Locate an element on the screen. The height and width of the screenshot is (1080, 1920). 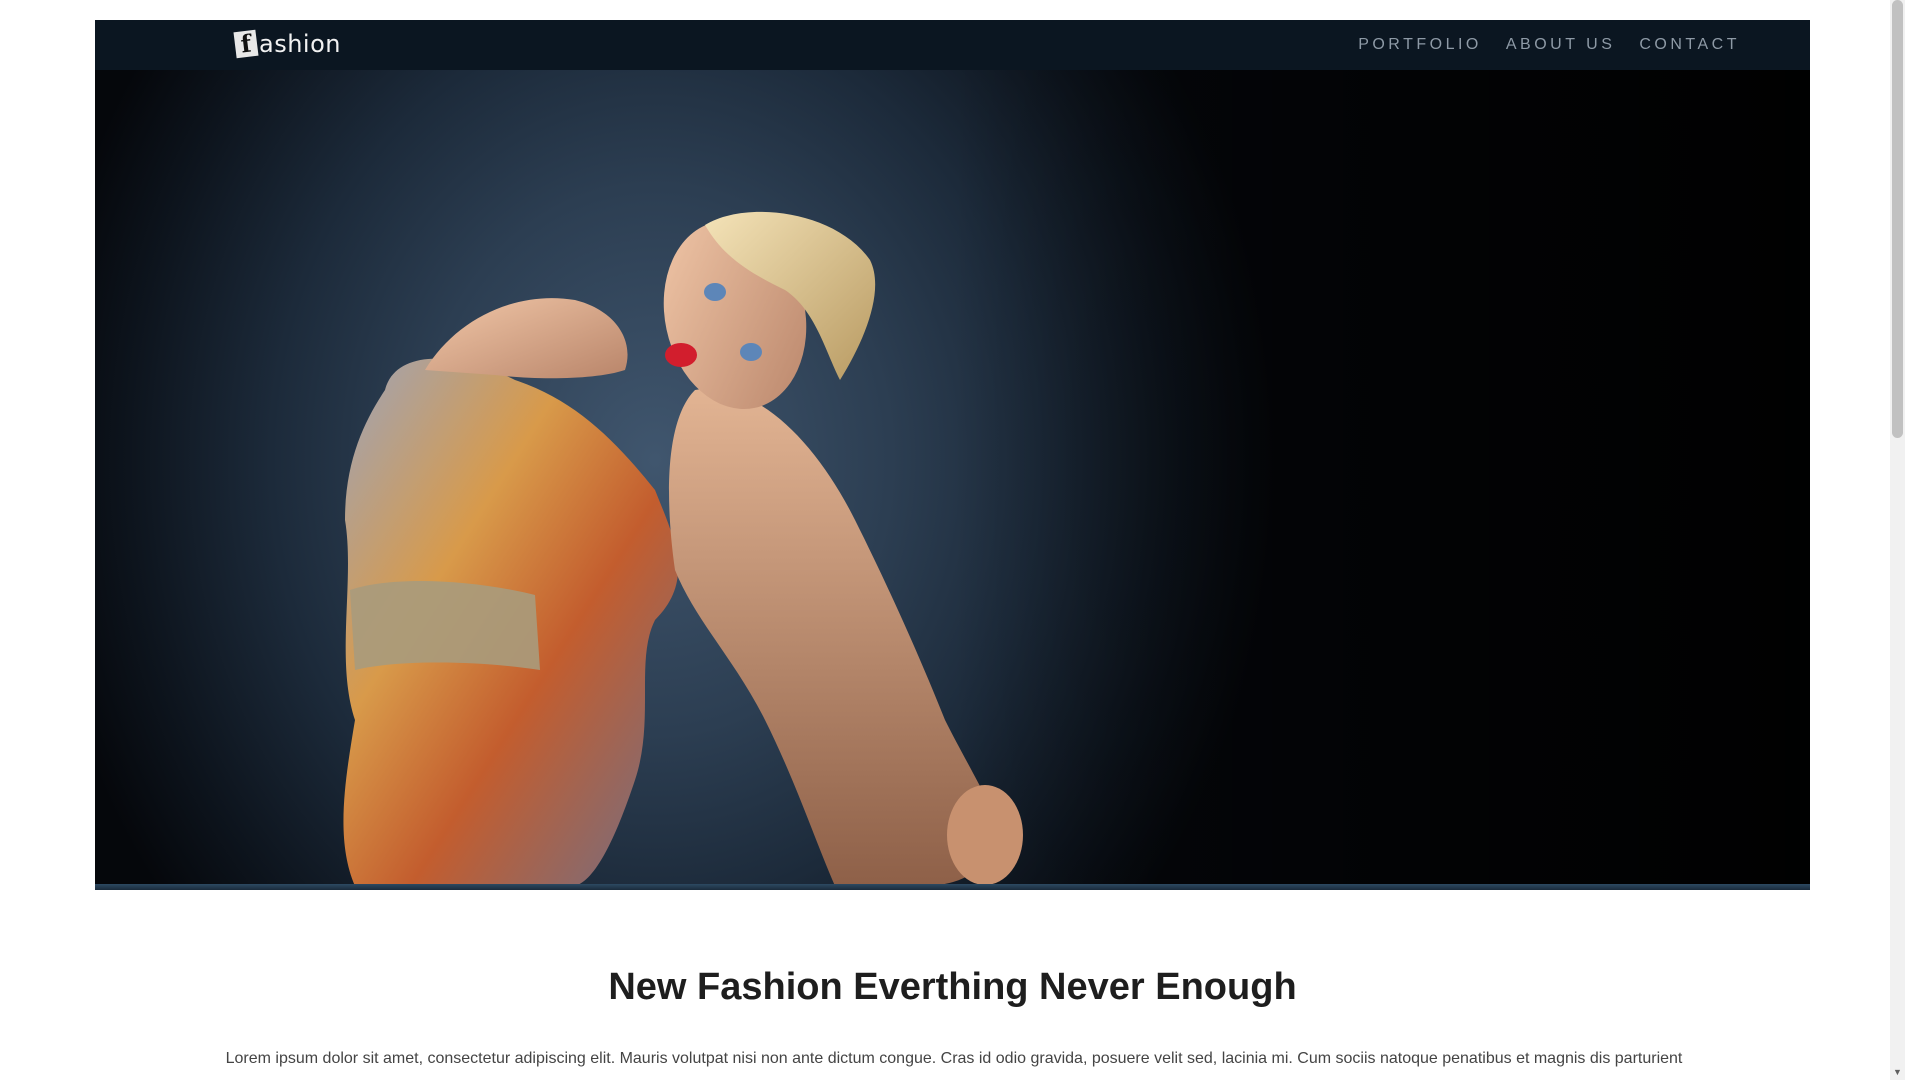
site-logo: f ashion is located at coordinates (287, 44).